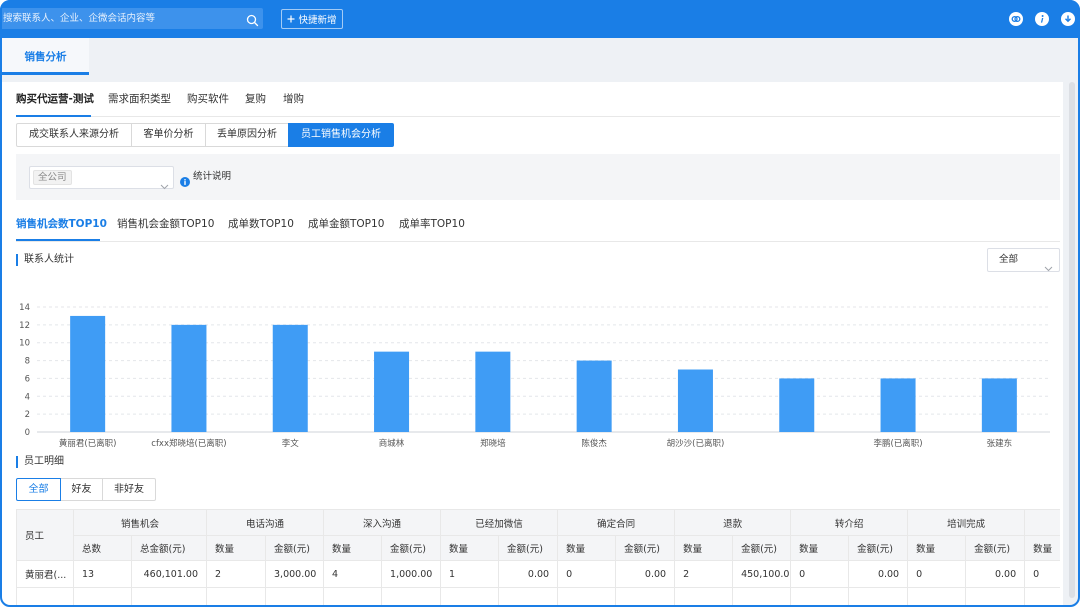 The width and height of the screenshot is (1080, 607). What do you see at coordinates (52, 177) in the screenshot?
I see `company-tag: 全公司` at bounding box center [52, 177].